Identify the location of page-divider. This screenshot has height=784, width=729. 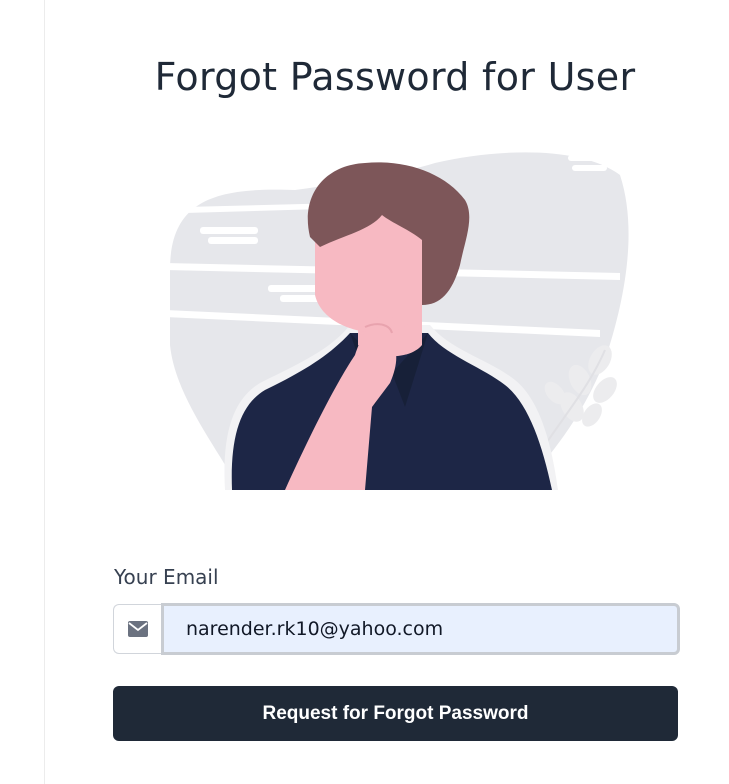
(44, 392).